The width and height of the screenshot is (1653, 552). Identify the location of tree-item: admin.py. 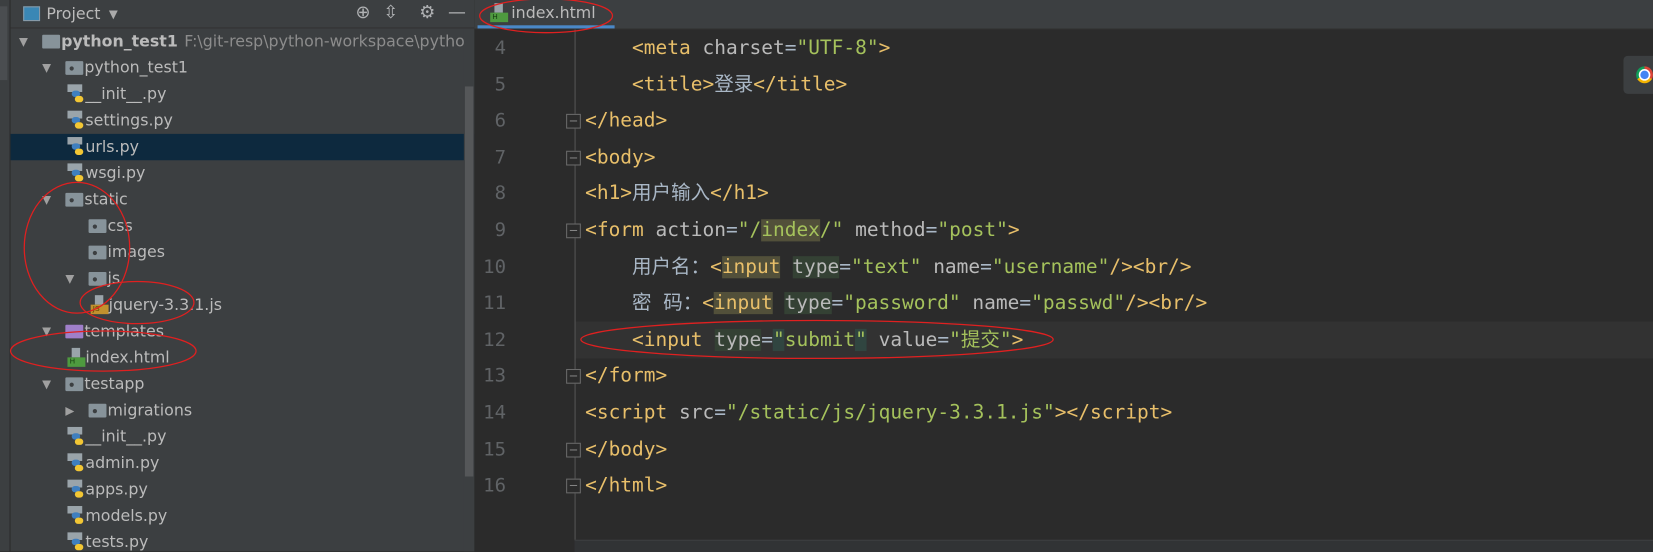
(243, 463).